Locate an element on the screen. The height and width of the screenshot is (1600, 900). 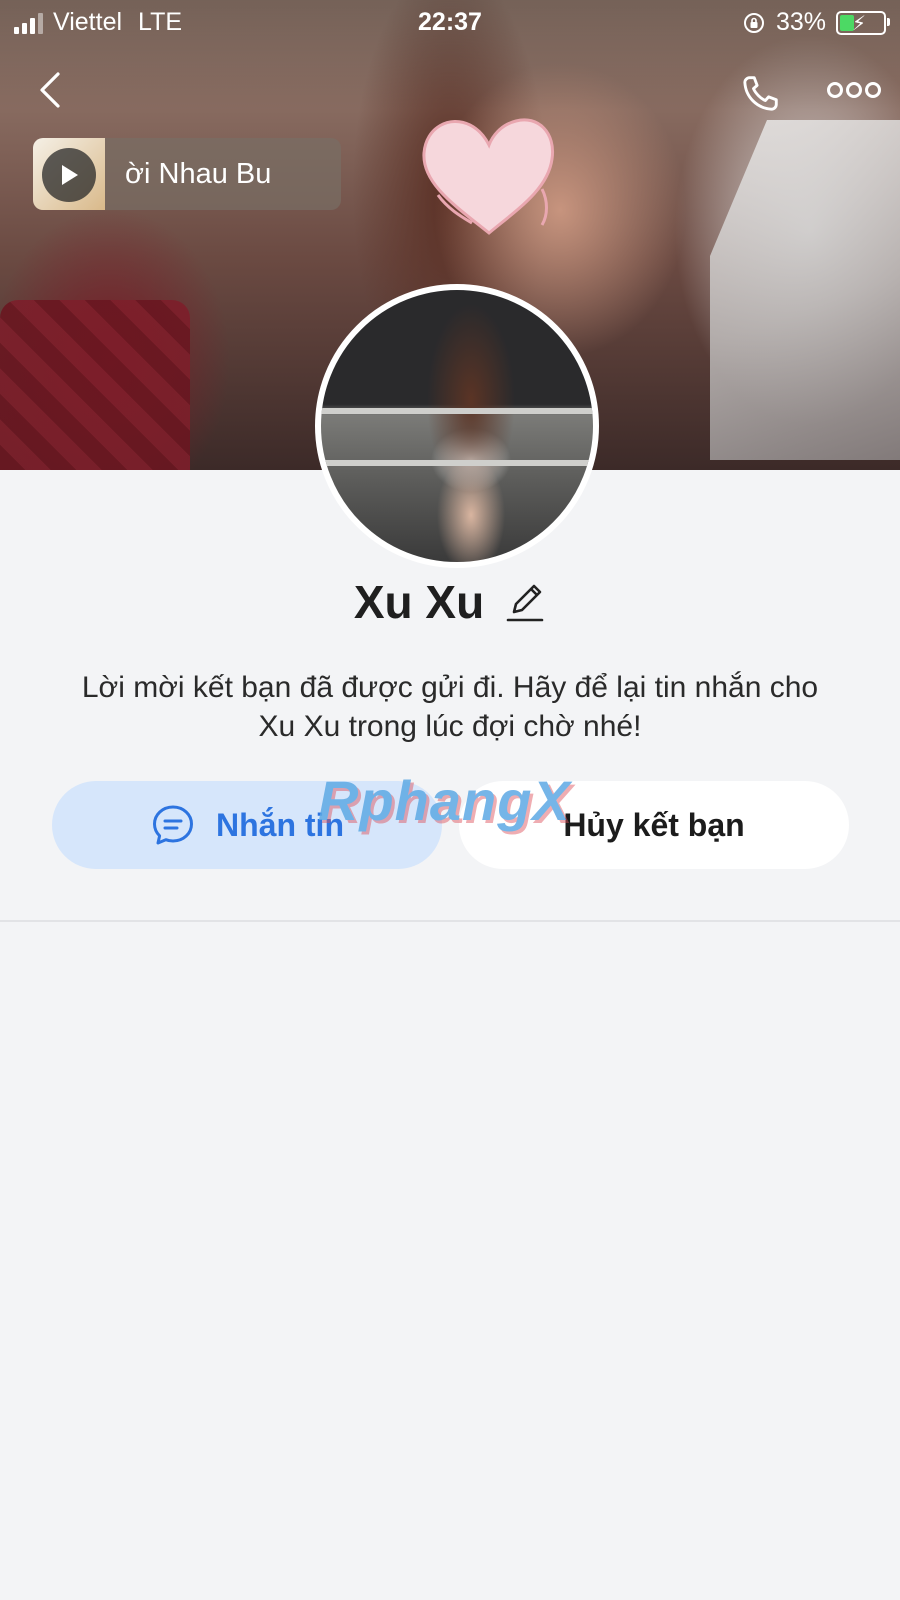
back-button is located at coordinates (50, 90).